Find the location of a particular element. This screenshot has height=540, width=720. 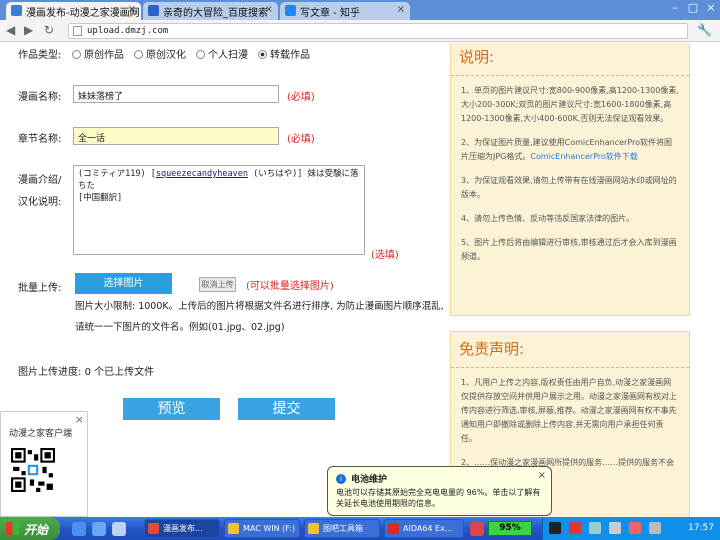

preview-button: 预览 is located at coordinates (171, 409).